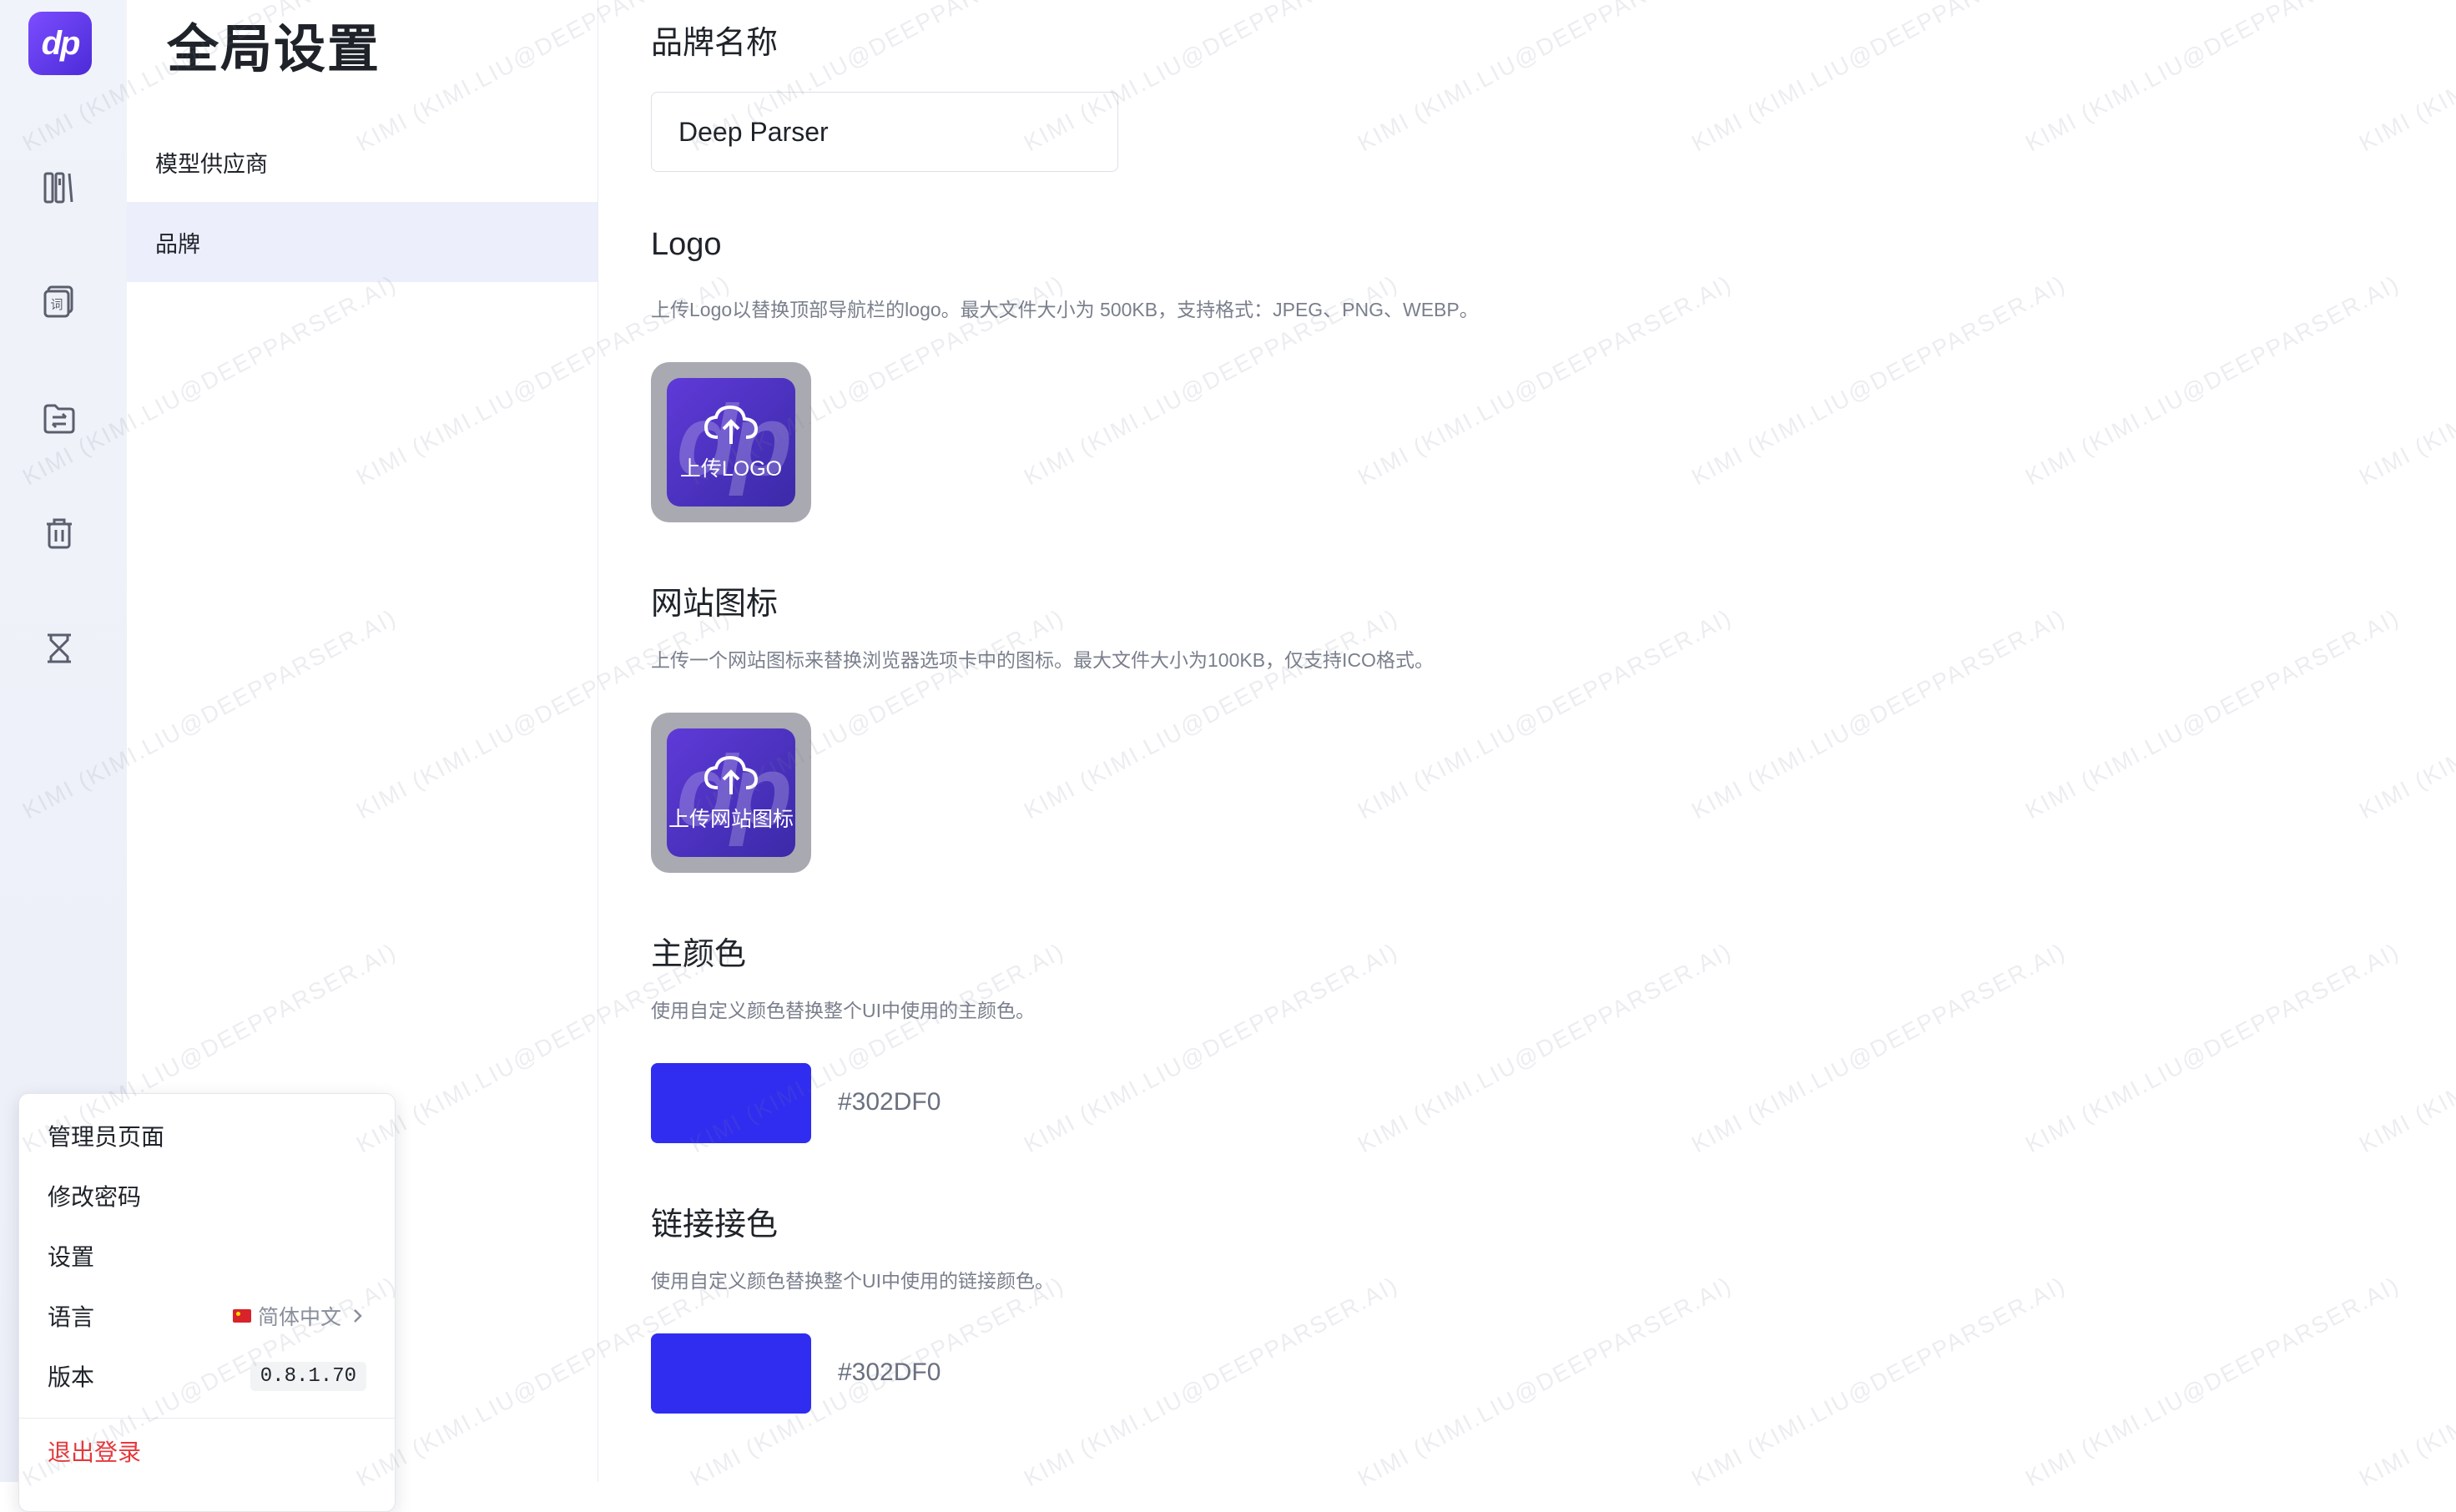  I want to click on user-menu-popup: 管理员页面 修改密码 设置 语言 简体中文 版本 0.8.1.70 退出登录, so click(207, 1302).